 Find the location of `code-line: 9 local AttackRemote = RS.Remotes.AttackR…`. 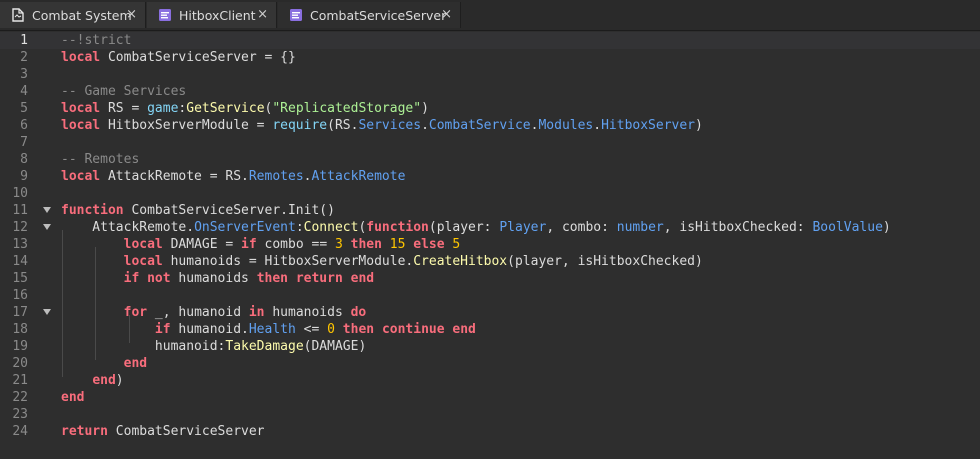

code-line: 9 local AttackRemote = RS.Remotes.AttackR… is located at coordinates (490, 176).